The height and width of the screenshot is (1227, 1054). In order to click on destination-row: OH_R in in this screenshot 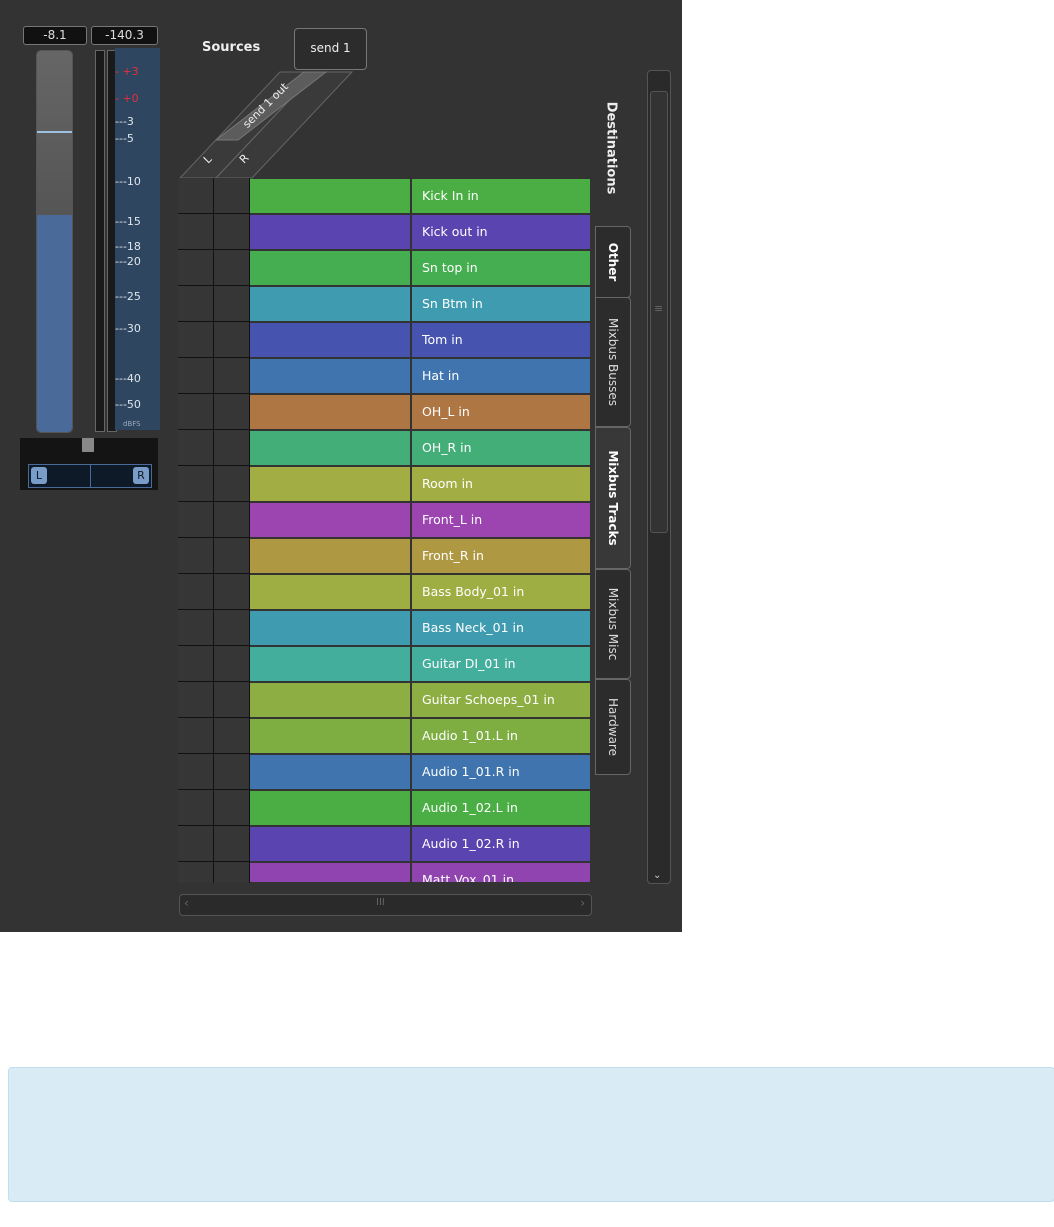, I will do `click(420, 448)`.